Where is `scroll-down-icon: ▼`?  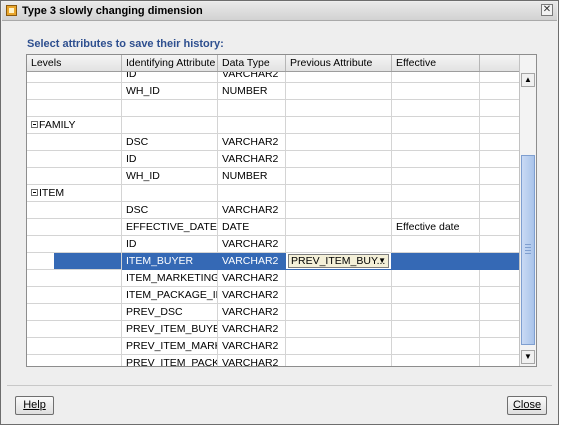
scroll-down-icon: ▼ is located at coordinates (528, 357).